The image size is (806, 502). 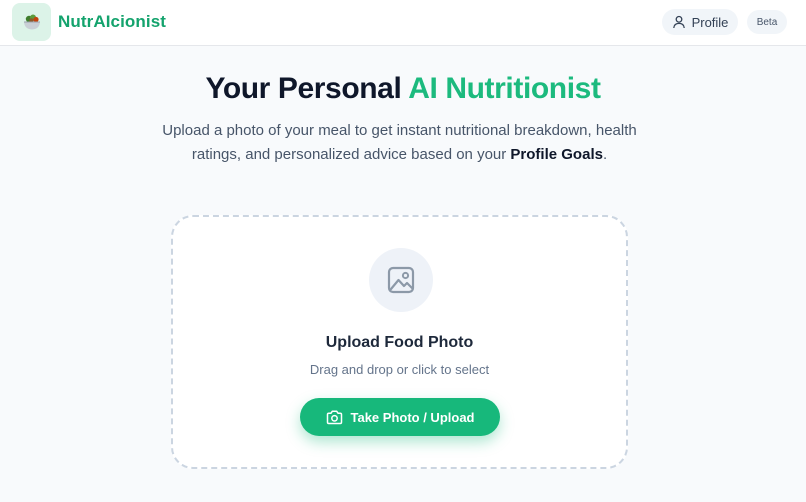 What do you see at coordinates (605, 154) in the screenshot?
I see `subtitle-end: .` at bounding box center [605, 154].